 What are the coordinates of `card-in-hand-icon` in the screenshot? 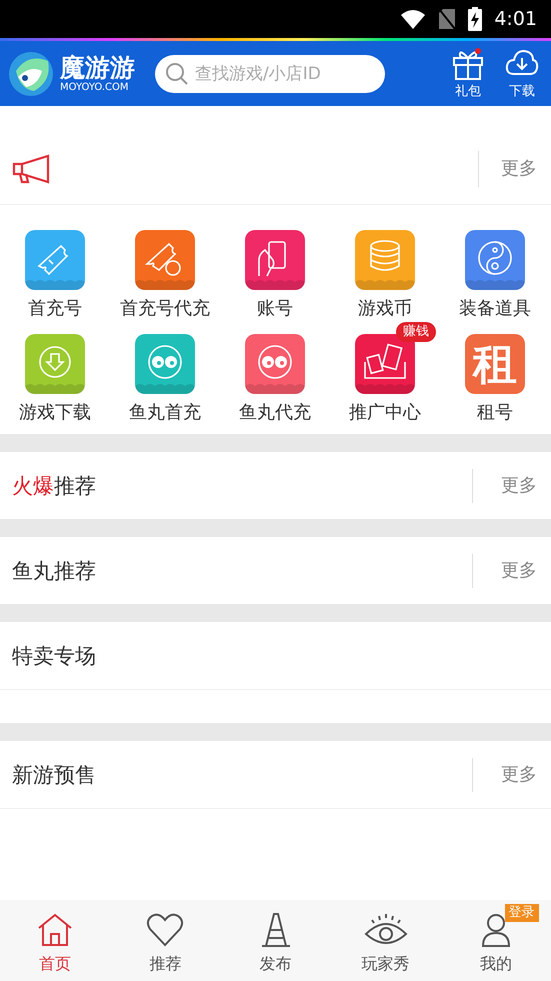 It's located at (275, 260).